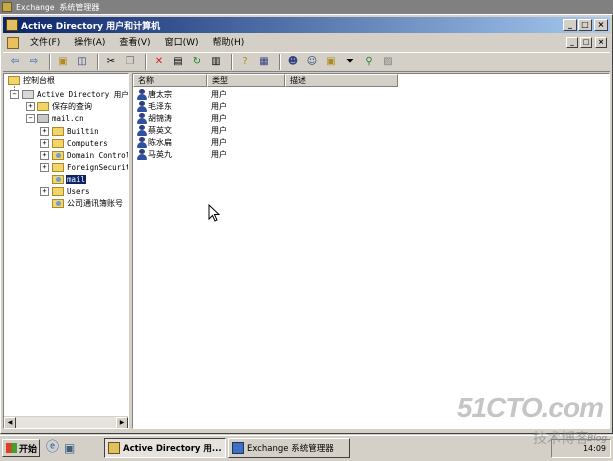 This screenshot has height=461, width=613. Describe the element at coordinates (76, 131) in the screenshot. I see `tree-node-builtin: Builtin` at that location.